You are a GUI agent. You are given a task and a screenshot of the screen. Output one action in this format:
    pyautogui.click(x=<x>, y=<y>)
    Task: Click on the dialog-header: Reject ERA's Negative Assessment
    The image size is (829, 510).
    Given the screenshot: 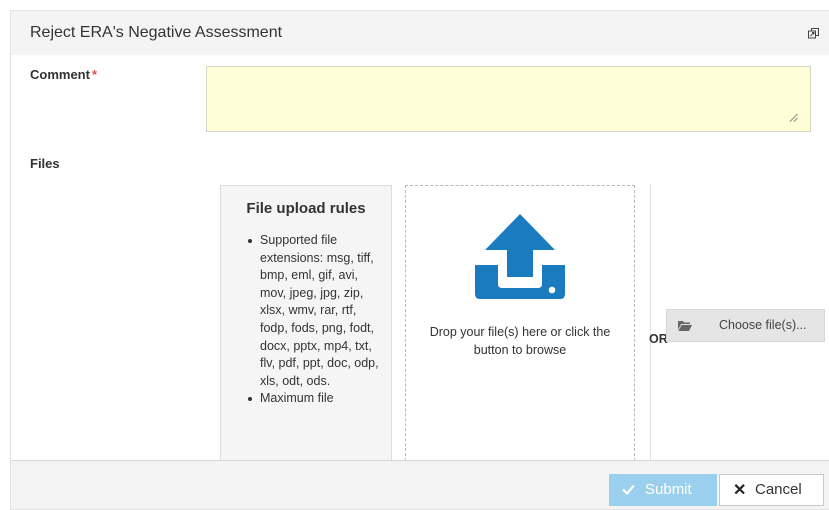 What is the action you would take?
    pyautogui.click(x=420, y=33)
    